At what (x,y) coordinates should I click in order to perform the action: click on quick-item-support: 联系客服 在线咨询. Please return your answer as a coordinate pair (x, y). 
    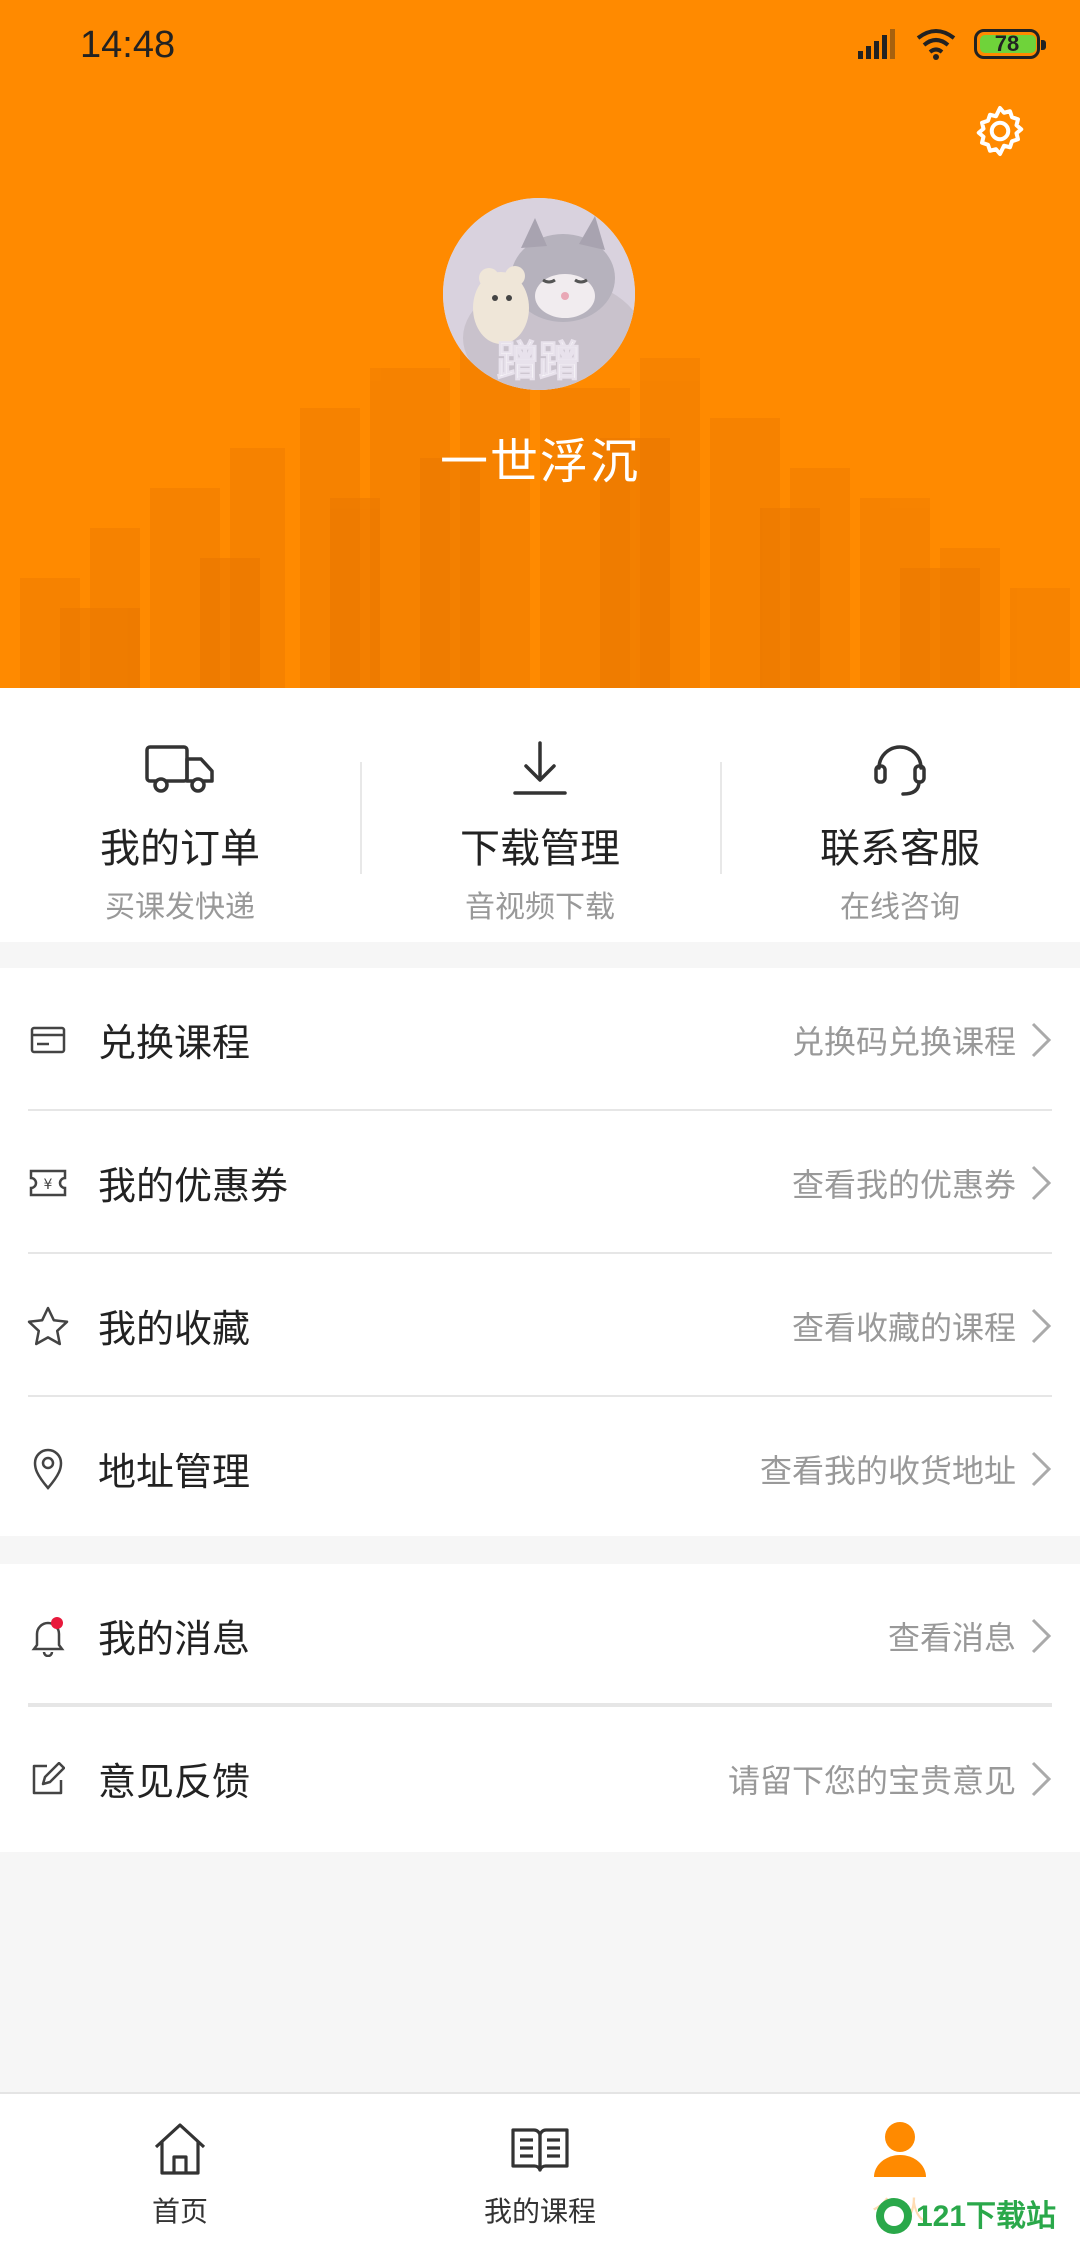
    Looking at the image, I should click on (900, 815).